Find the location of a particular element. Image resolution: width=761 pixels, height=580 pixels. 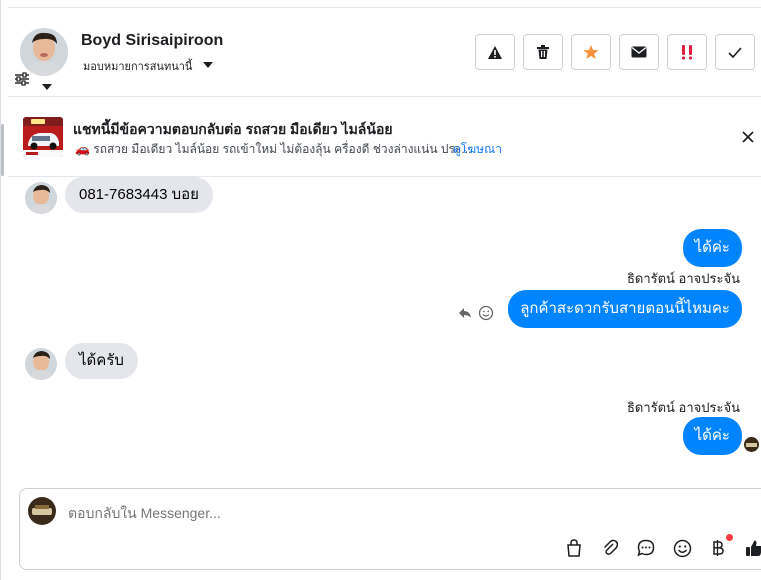

composer-toolbar is located at coordinates (662, 546).